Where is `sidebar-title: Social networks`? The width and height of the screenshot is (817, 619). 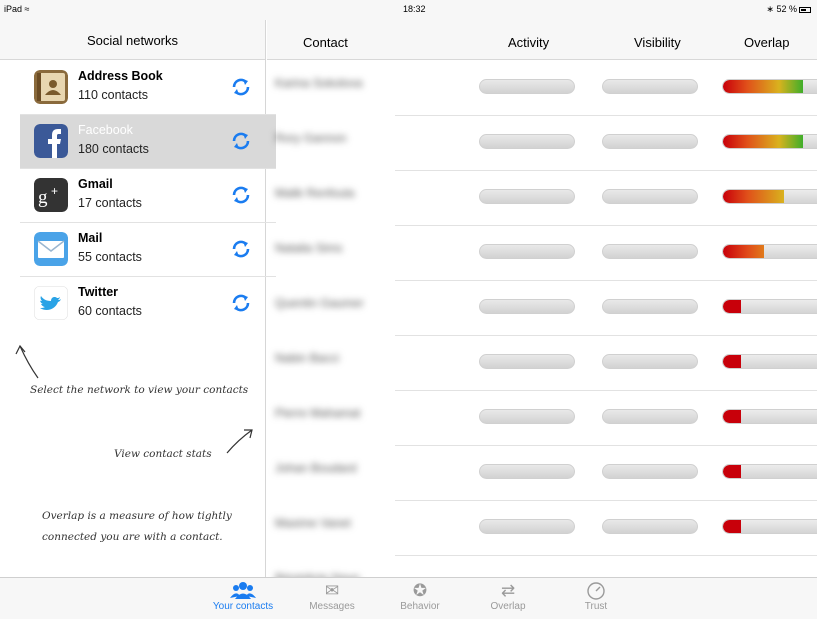 sidebar-title: Social networks is located at coordinates (132, 40).